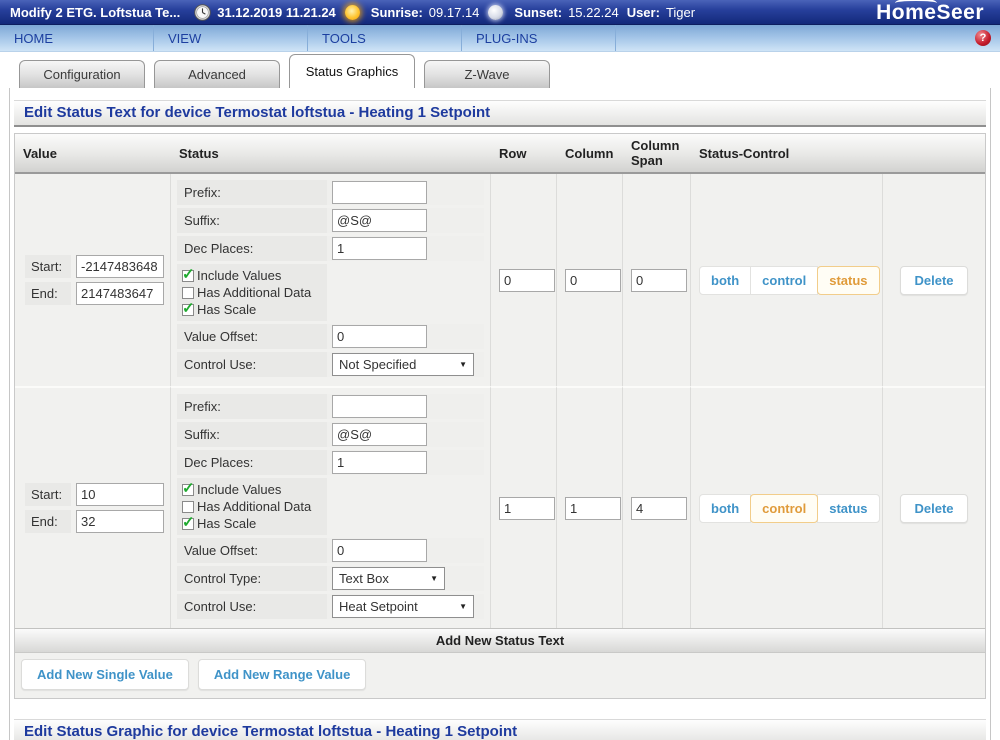 This screenshot has width=1000, height=740. I want to click on add-new-single-value-button: Add New Single Value, so click(105, 674).